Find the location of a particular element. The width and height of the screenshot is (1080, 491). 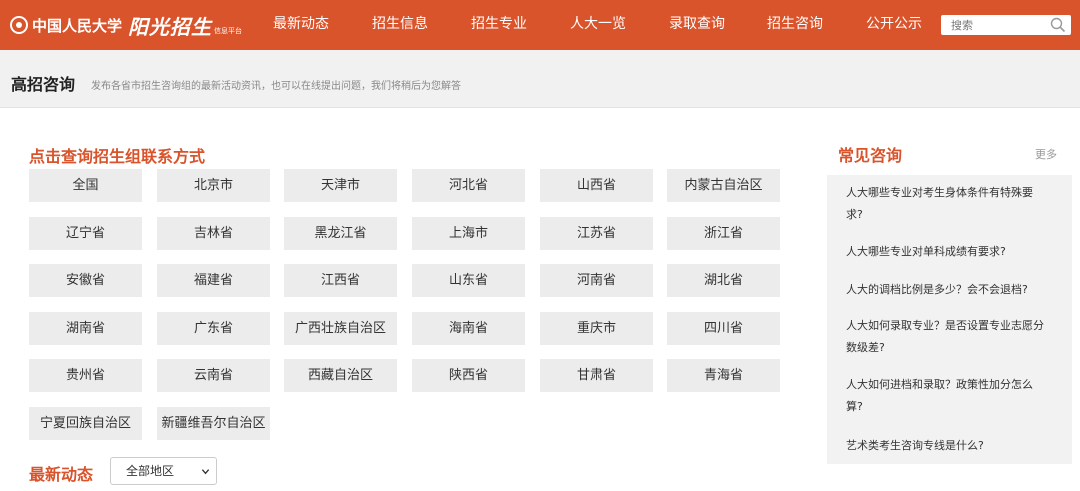

region-button: 云南省 is located at coordinates (213, 375).